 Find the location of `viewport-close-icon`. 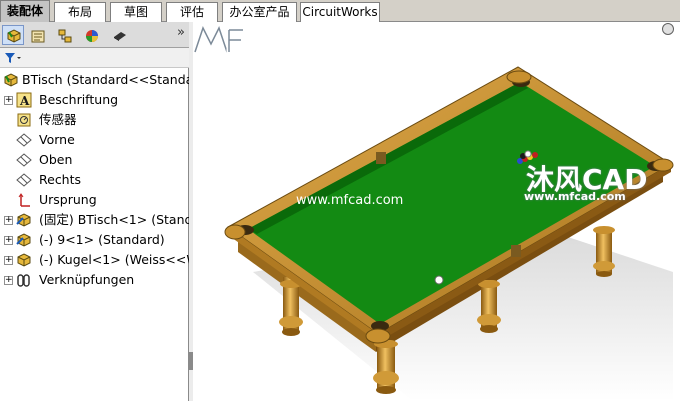

viewport-close-icon is located at coordinates (668, 29).